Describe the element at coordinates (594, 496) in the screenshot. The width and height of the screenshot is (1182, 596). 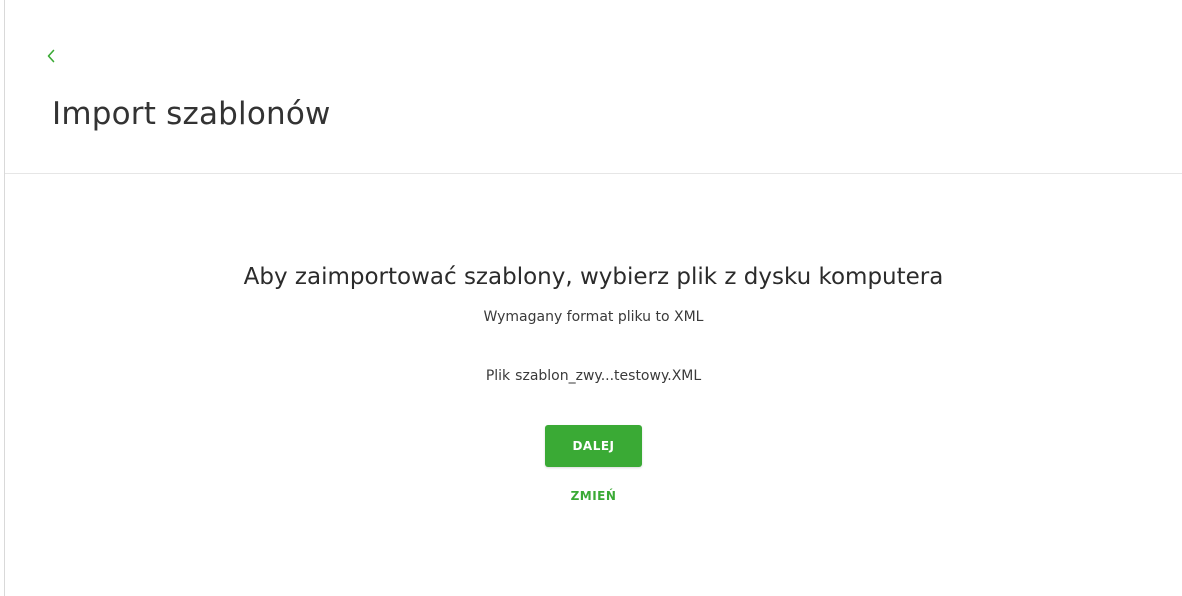
I see `change-file-link: ZMIEŃ` at that location.